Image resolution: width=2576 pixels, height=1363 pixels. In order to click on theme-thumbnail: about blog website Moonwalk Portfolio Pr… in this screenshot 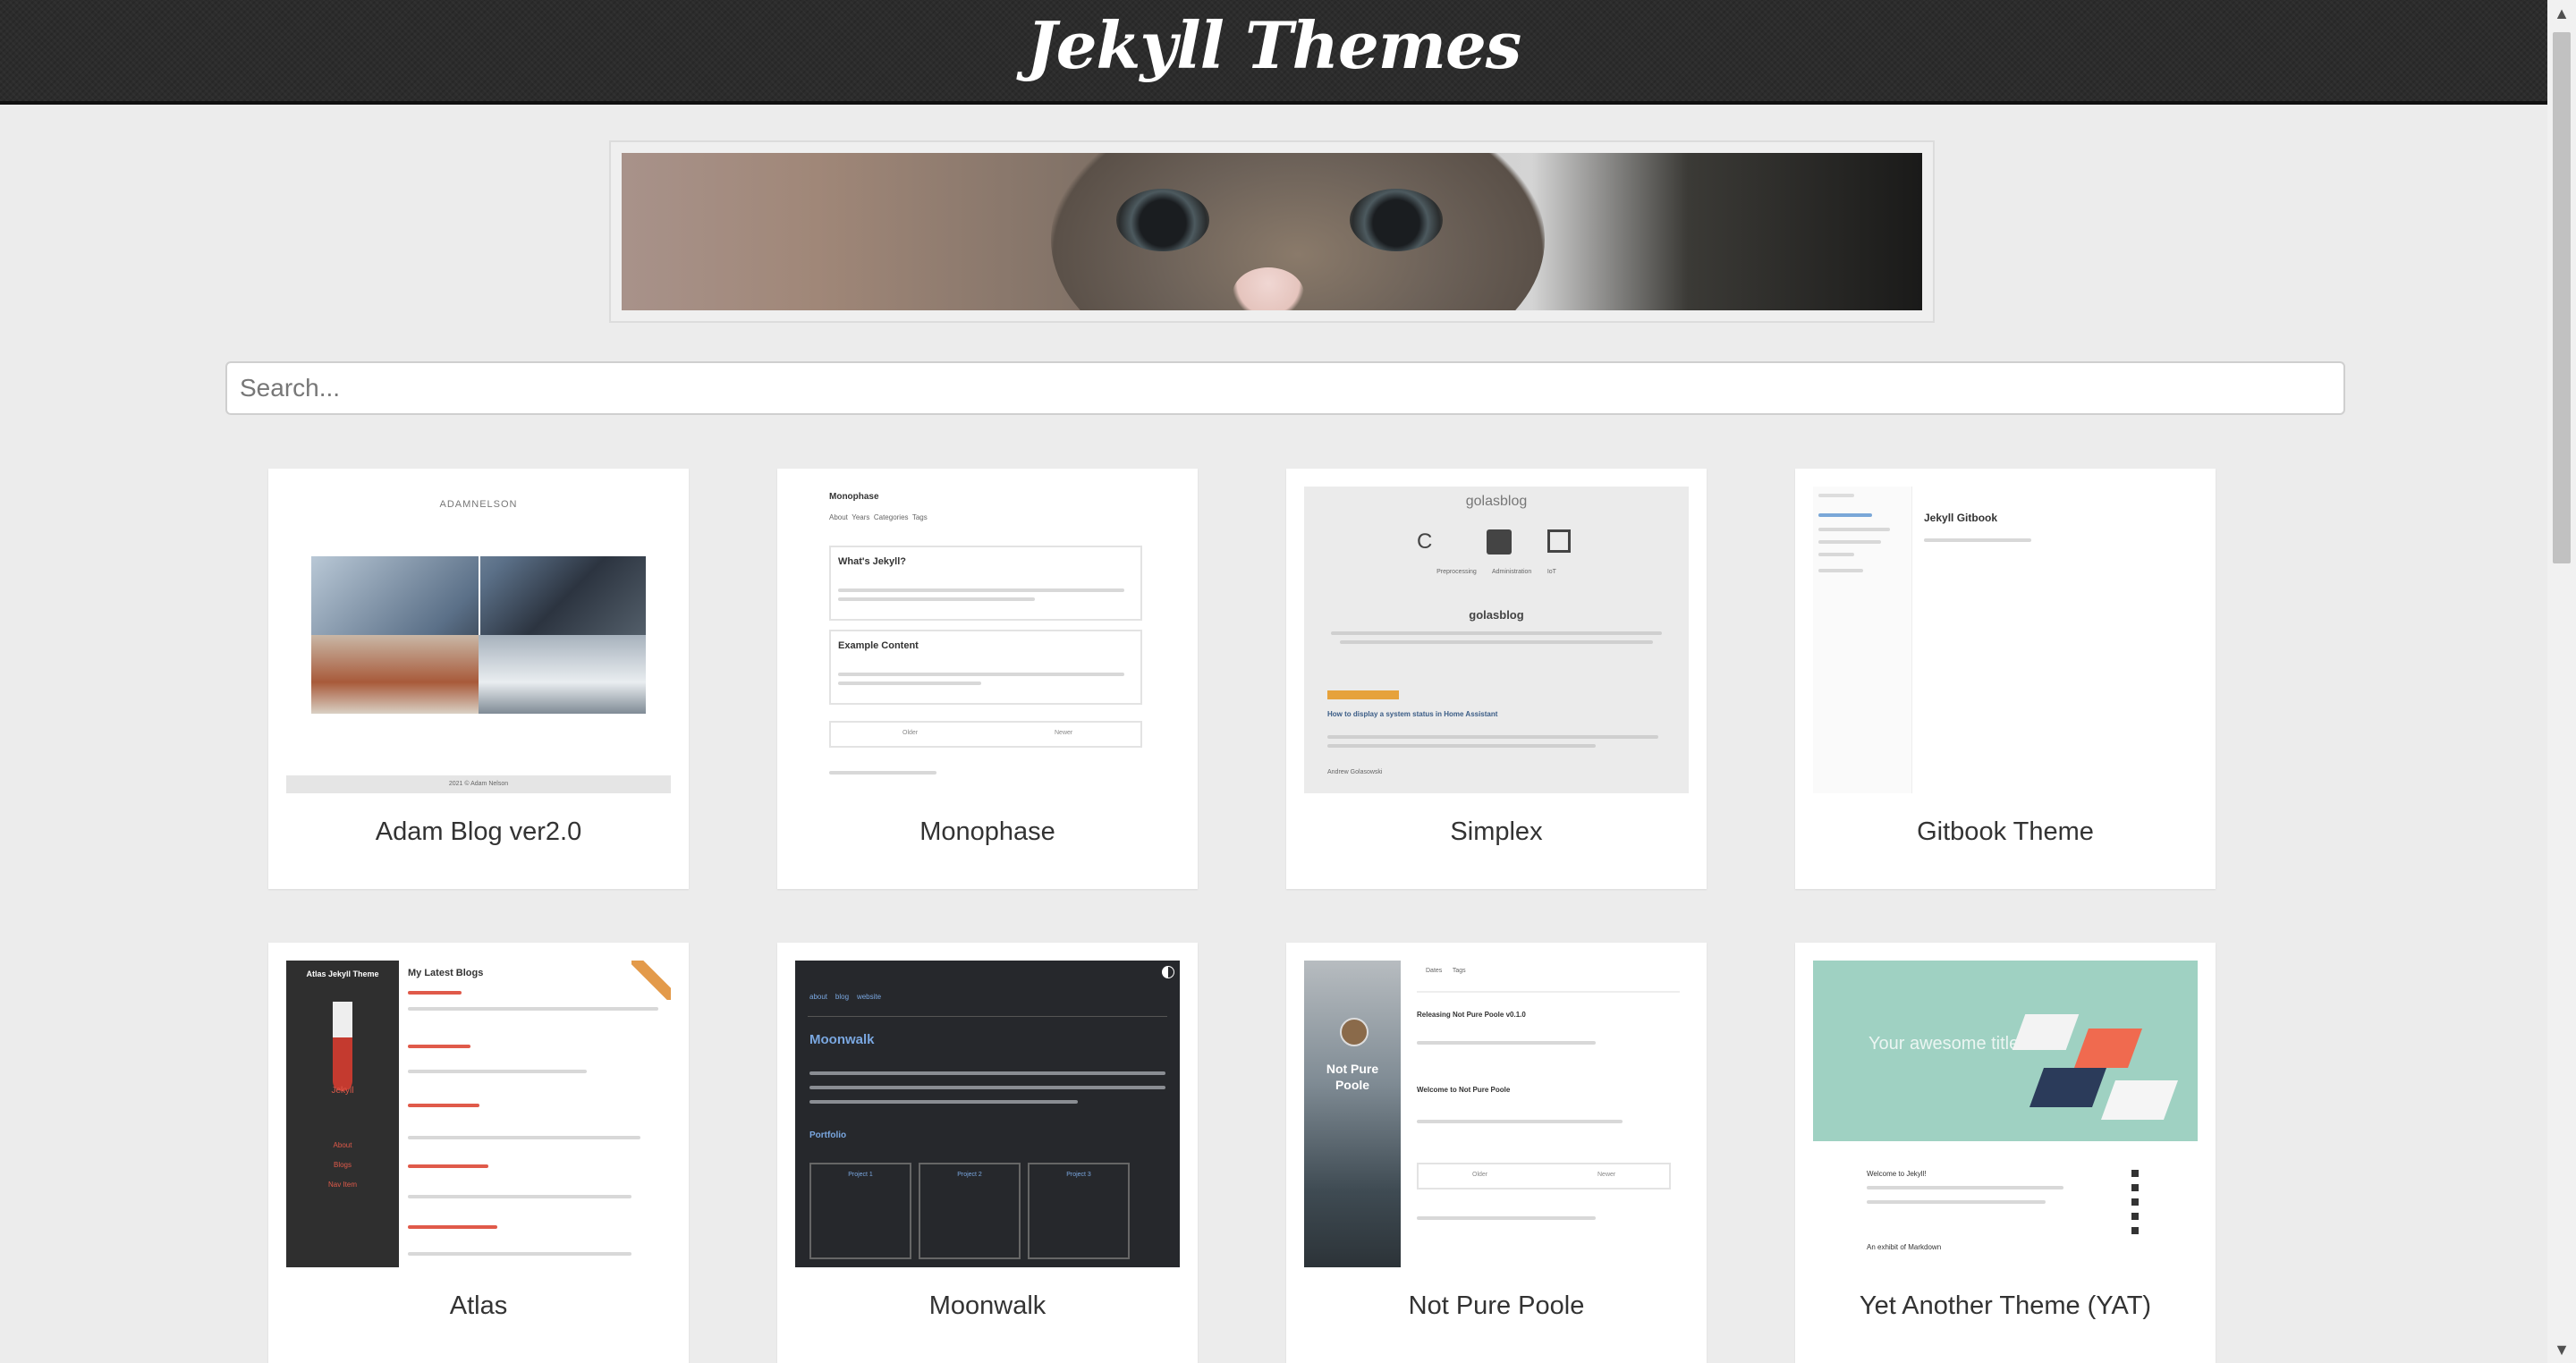, I will do `click(987, 1114)`.